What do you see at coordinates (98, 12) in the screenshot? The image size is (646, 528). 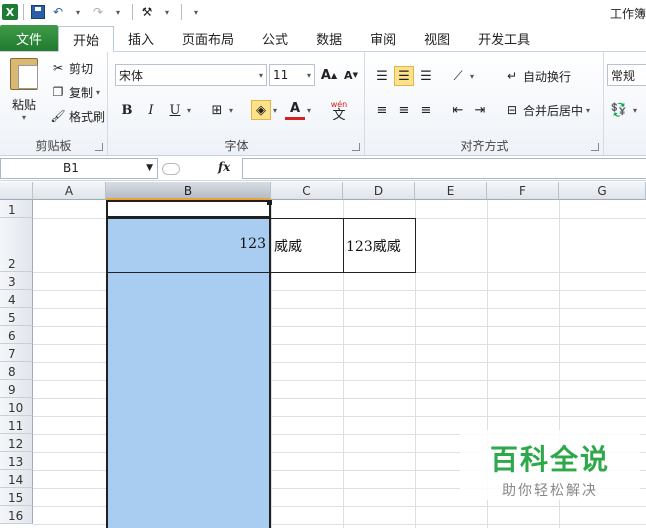 I see `redo-icon: ↷` at bounding box center [98, 12].